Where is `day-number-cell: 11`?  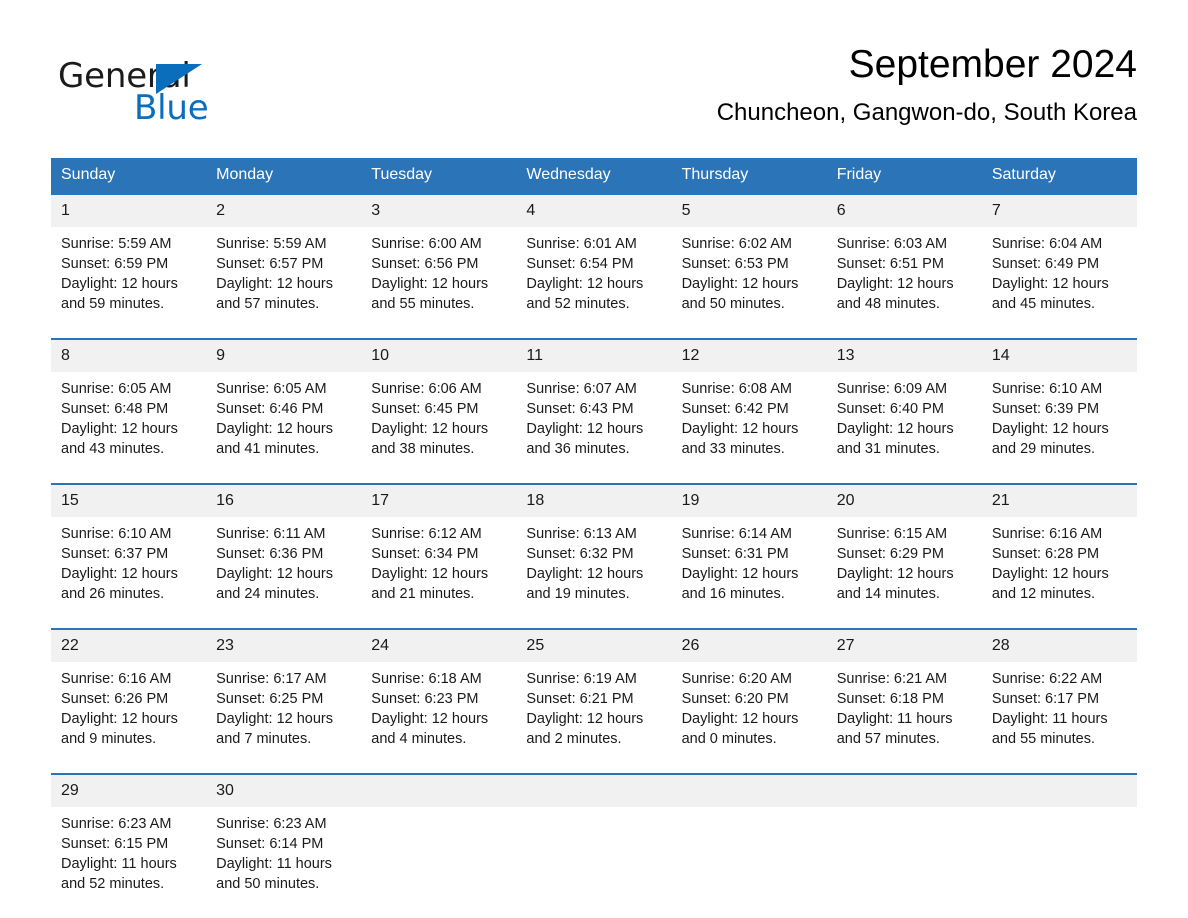 day-number-cell: 11 is located at coordinates (594, 356).